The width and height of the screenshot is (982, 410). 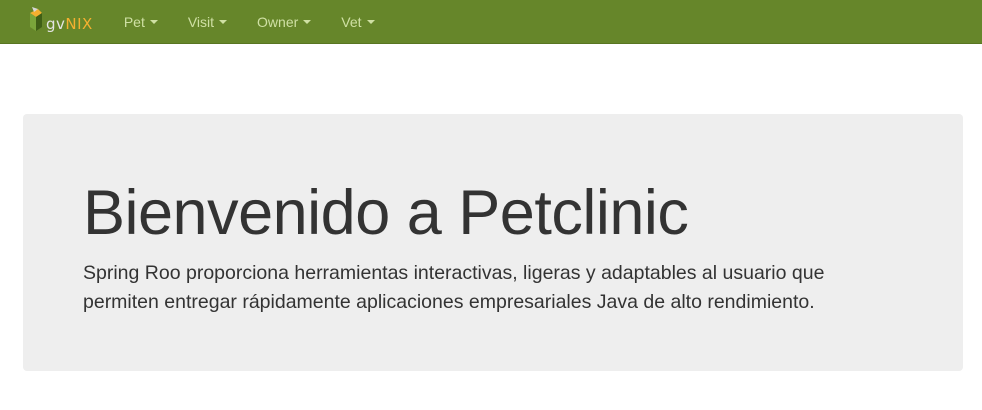 What do you see at coordinates (351, 21) in the screenshot?
I see `nav-item-label: Vet` at bounding box center [351, 21].